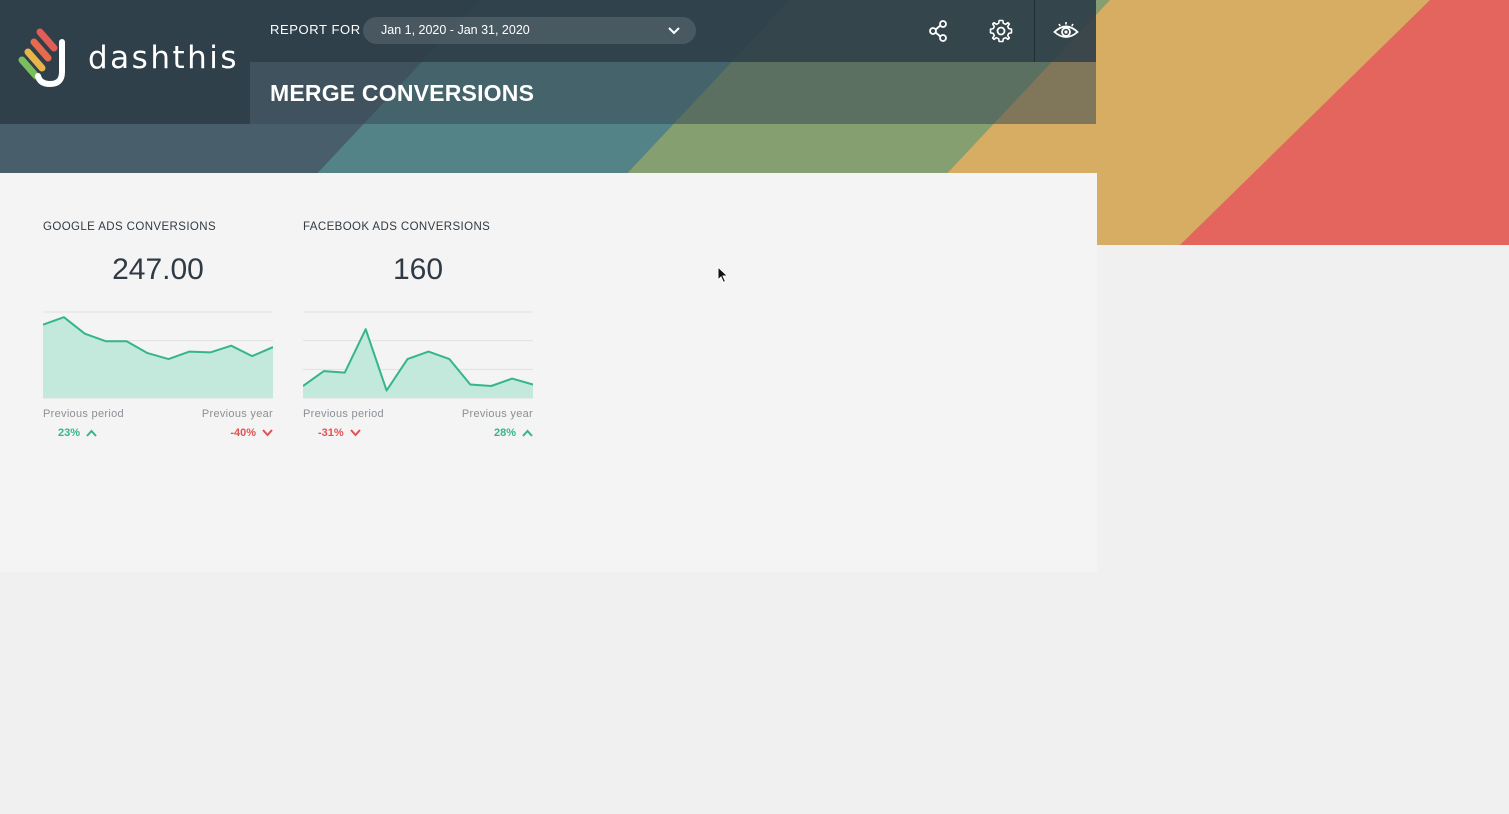 This screenshot has width=1509, height=814. I want to click on previous-year-change-value: -40%, so click(243, 433).